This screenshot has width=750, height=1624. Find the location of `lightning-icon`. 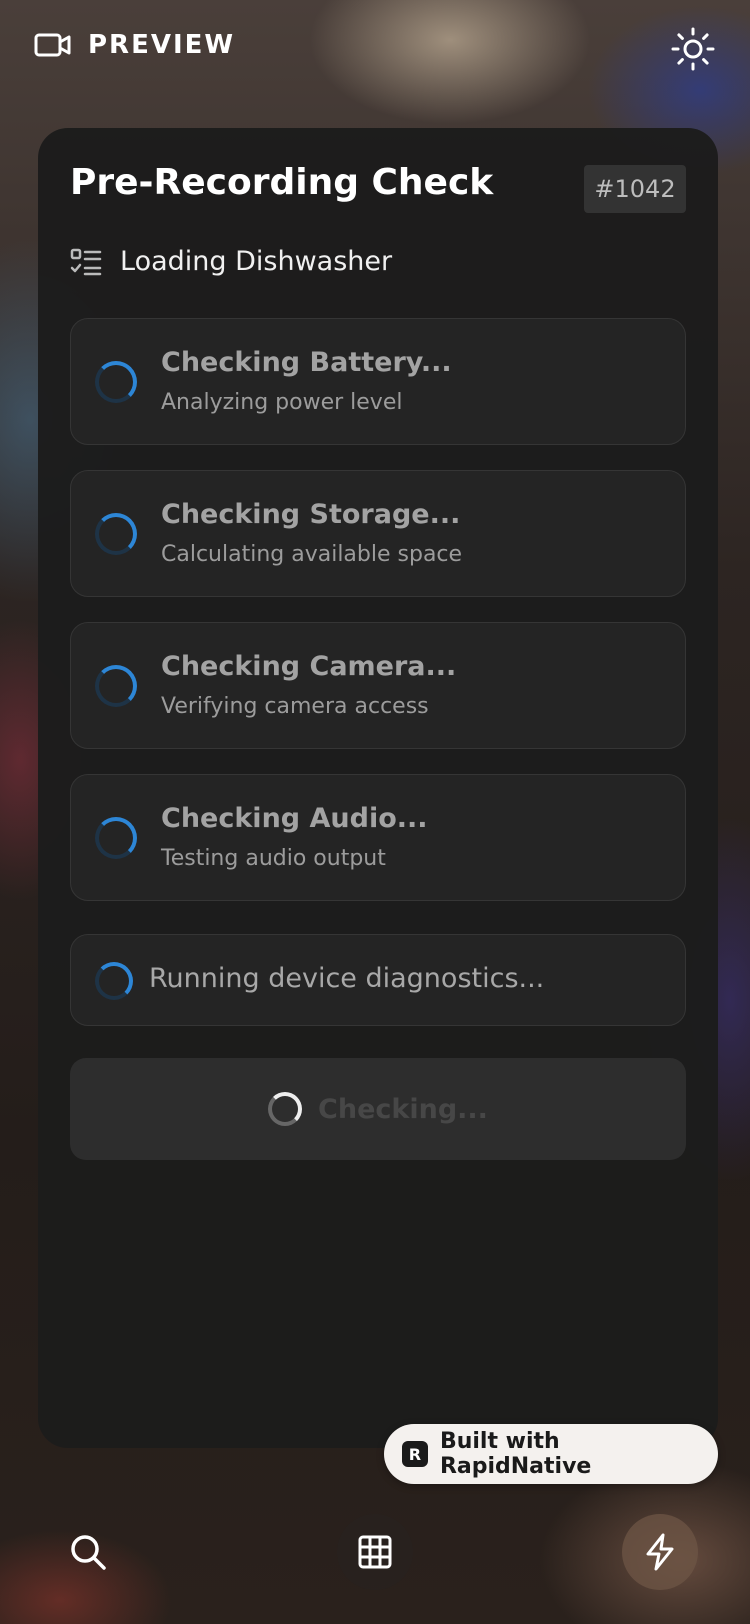

lightning-icon is located at coordinates (660, 1552).